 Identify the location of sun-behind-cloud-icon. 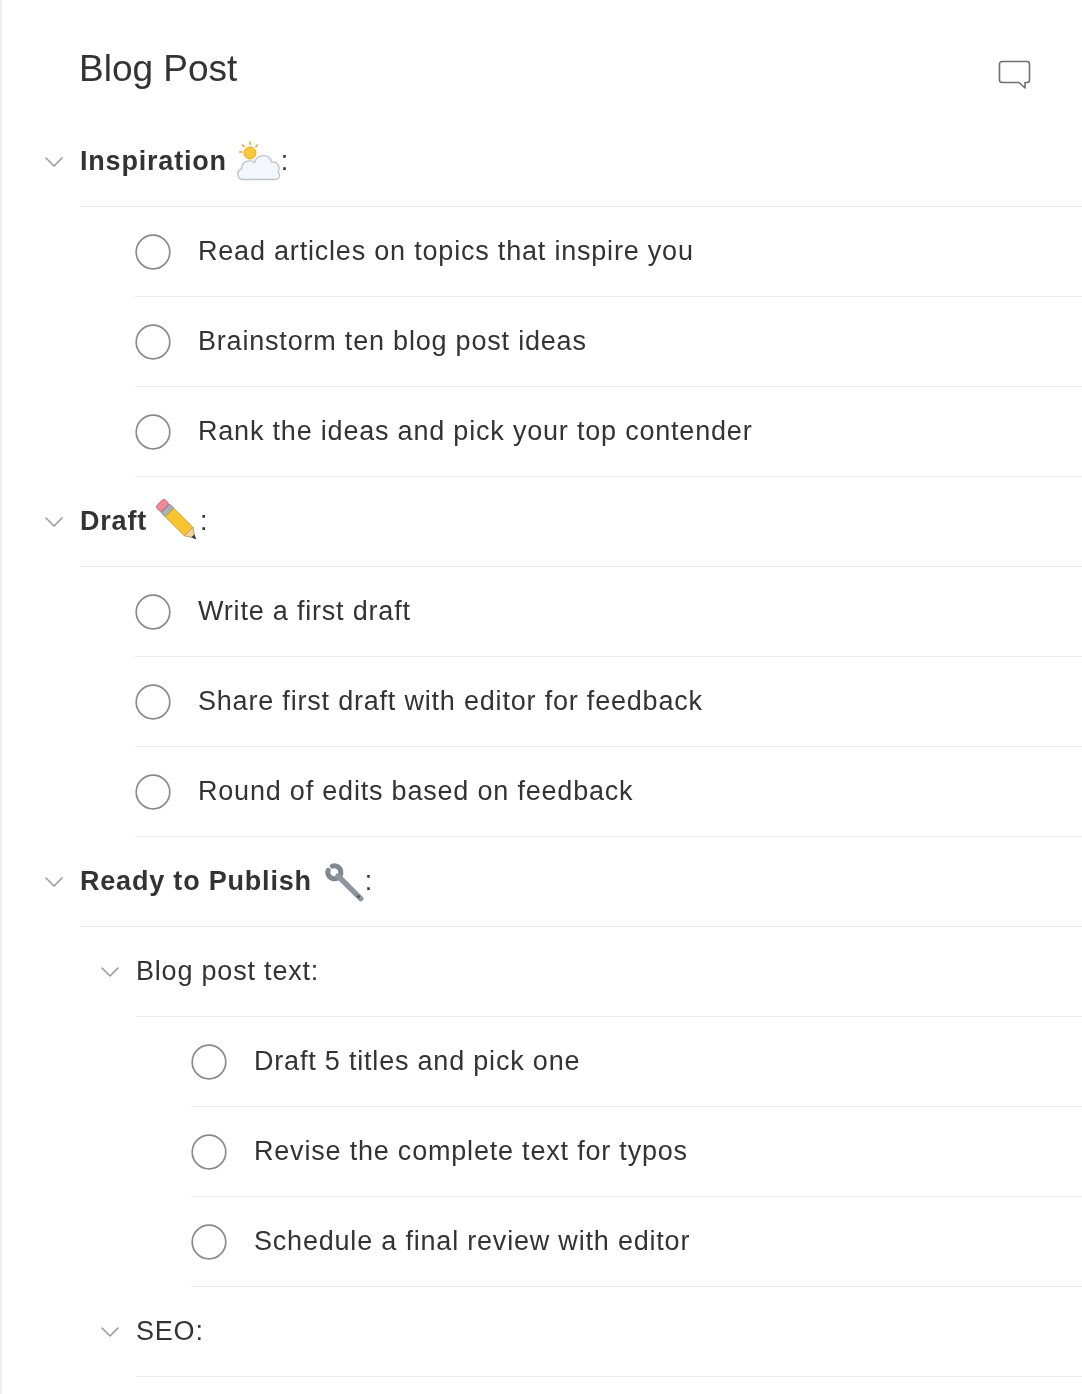
(257, 160).